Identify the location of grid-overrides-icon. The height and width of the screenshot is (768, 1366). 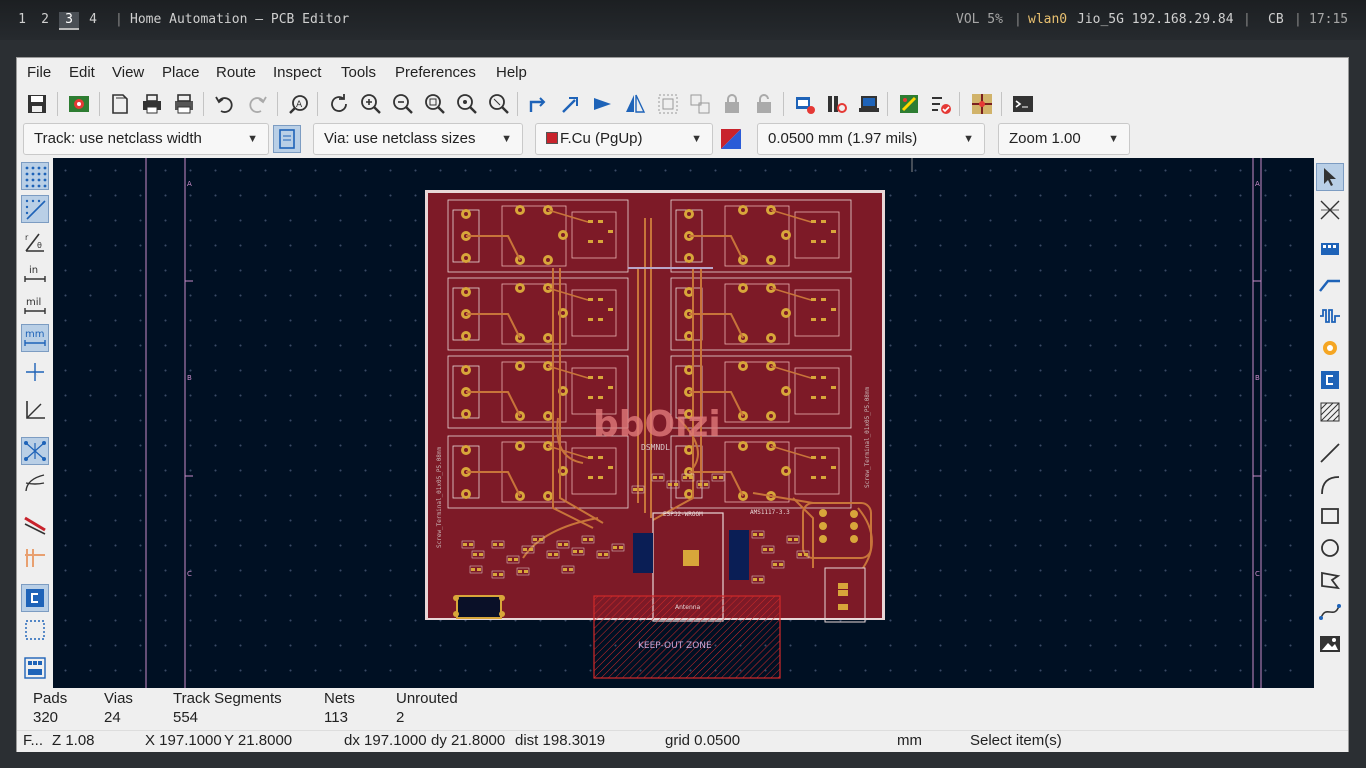
(35, 209).